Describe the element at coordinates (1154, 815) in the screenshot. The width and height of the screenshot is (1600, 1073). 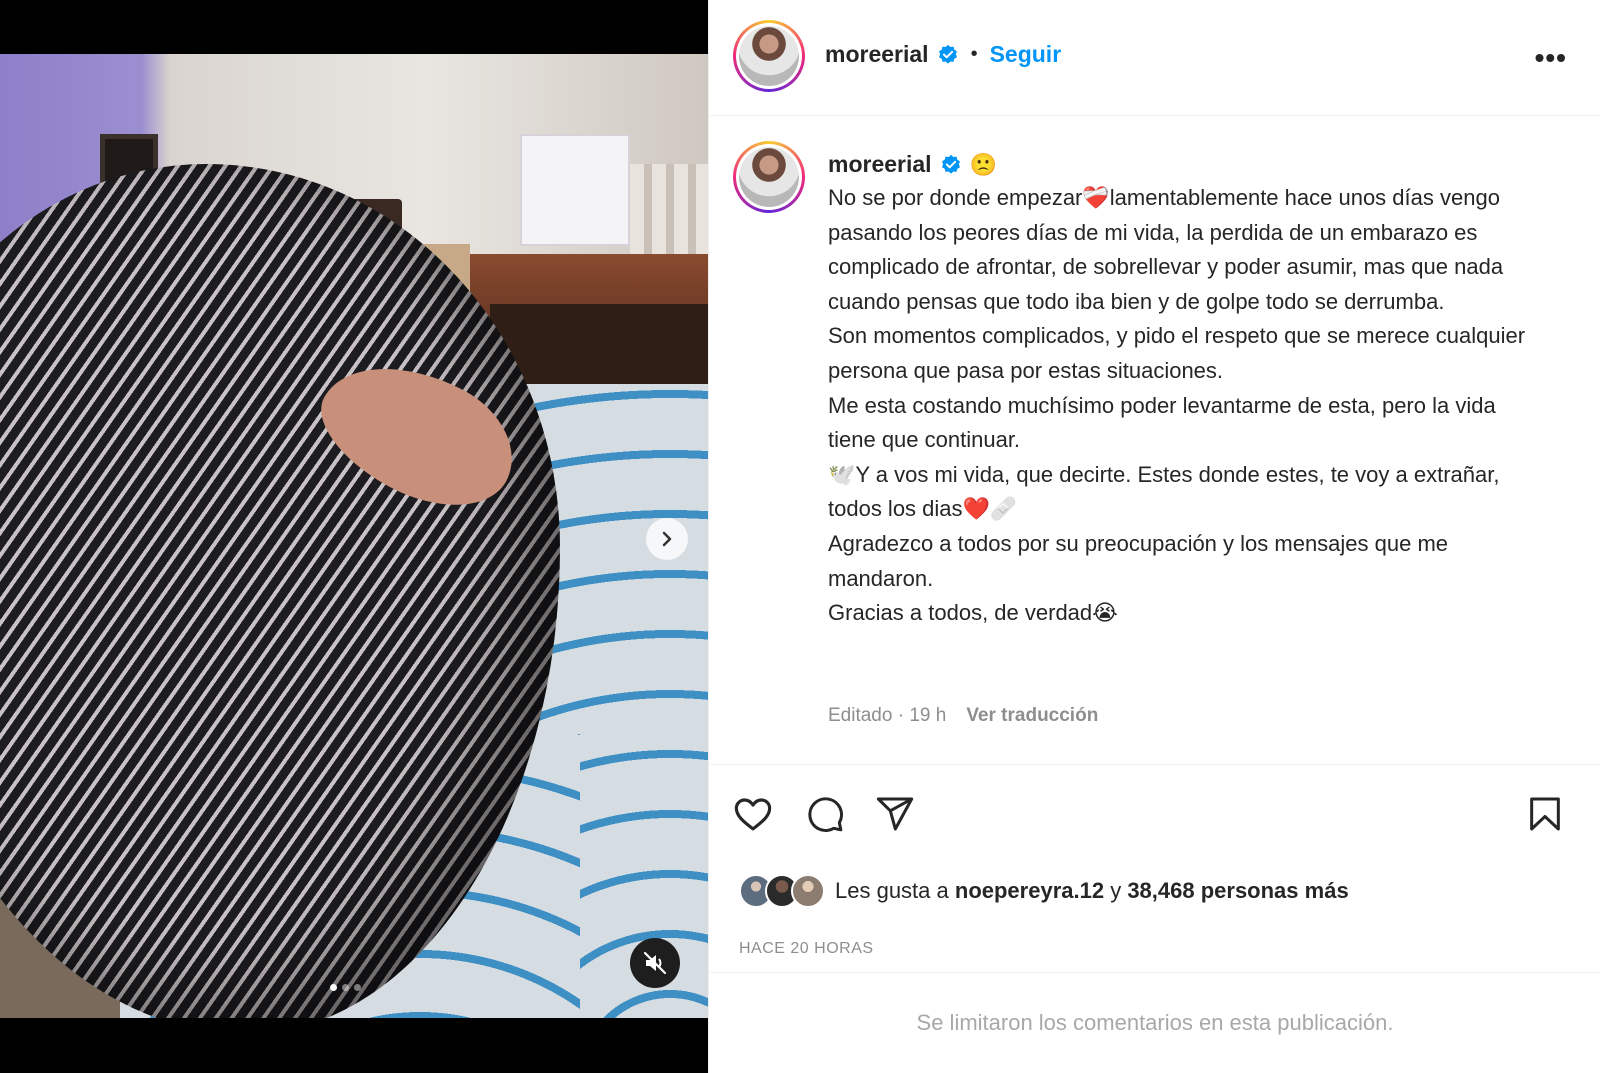
I see `action-bar` at that location.